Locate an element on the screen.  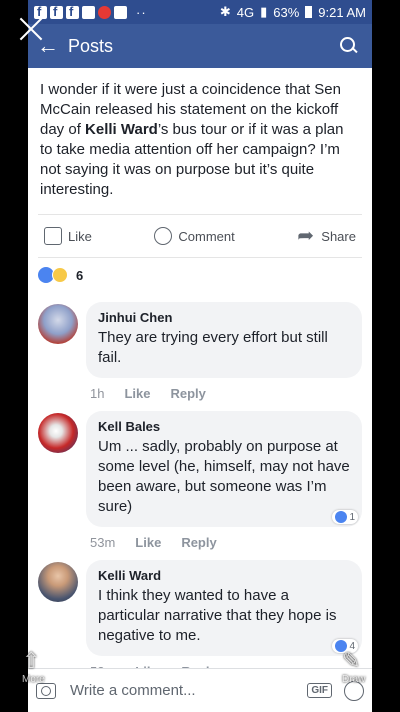
youtube-icon is located at coordinates (120, 12).